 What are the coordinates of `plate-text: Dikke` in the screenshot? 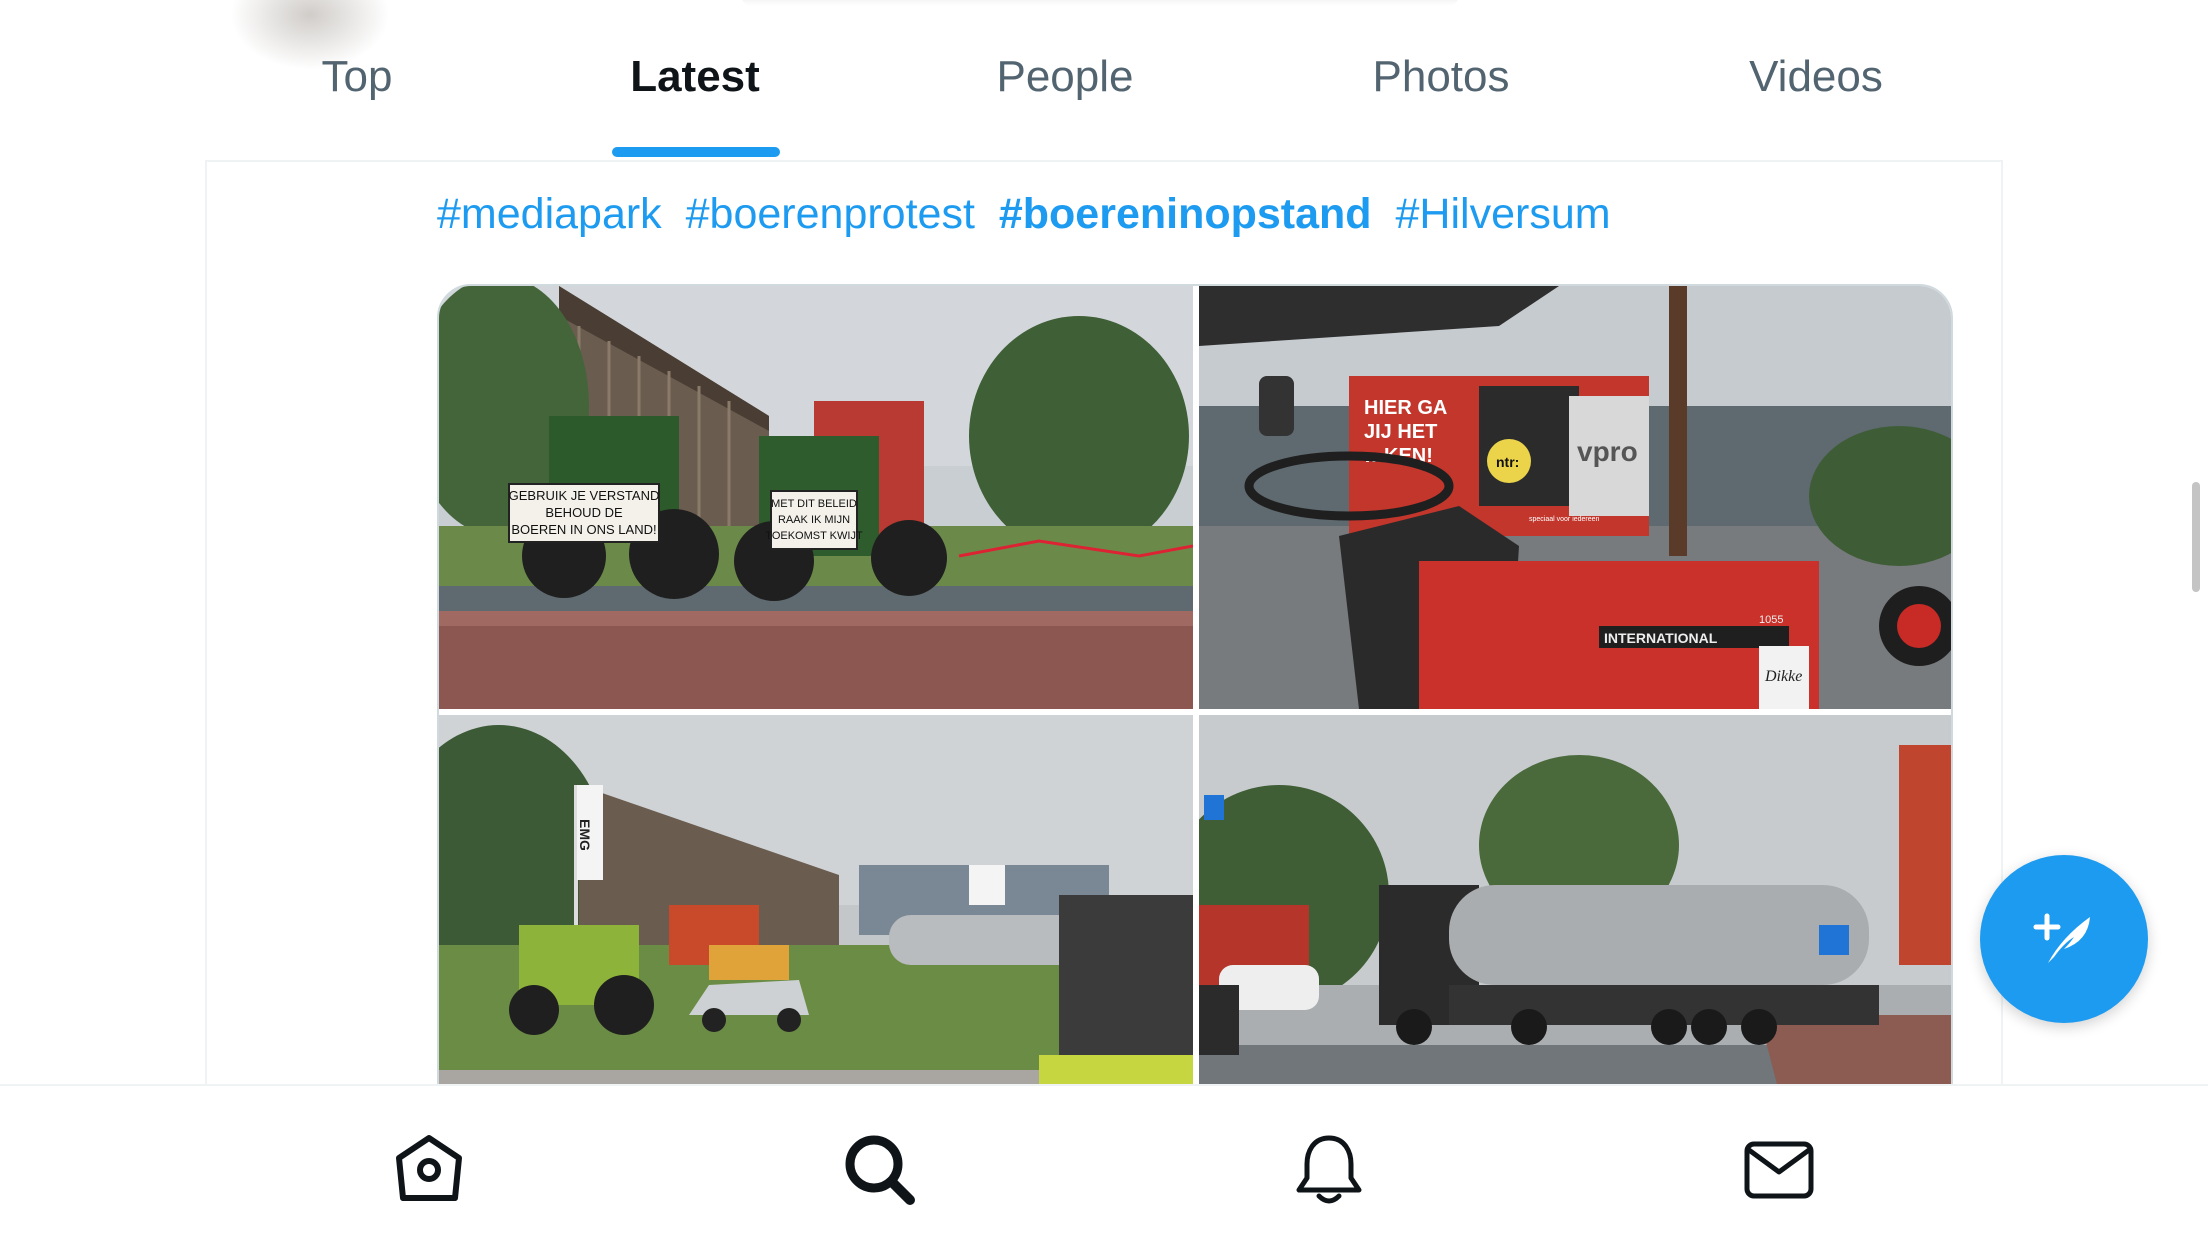 It's located at (1783, 676).